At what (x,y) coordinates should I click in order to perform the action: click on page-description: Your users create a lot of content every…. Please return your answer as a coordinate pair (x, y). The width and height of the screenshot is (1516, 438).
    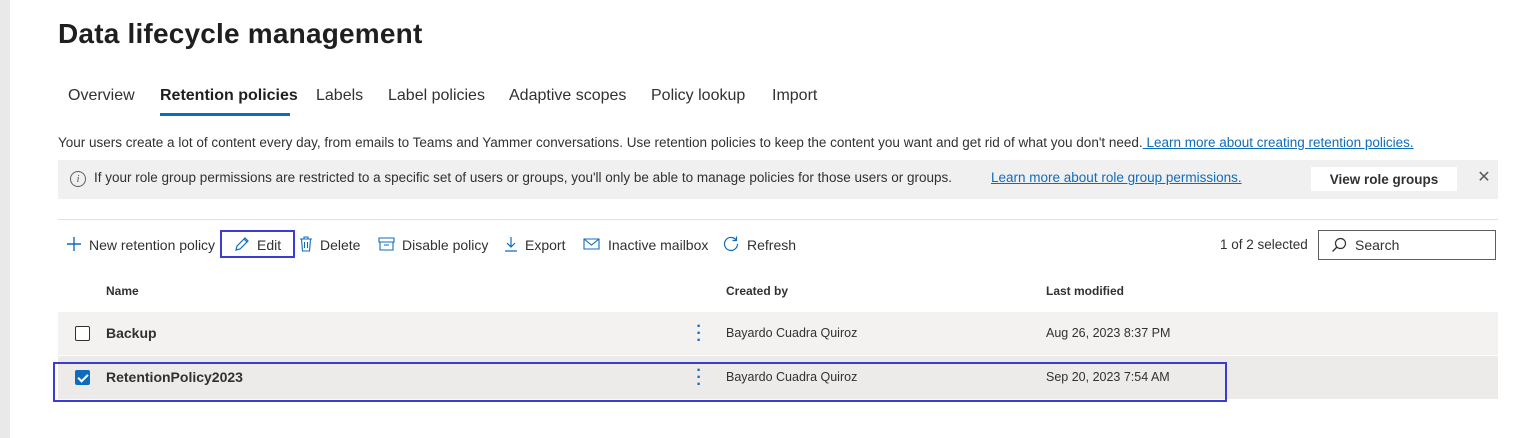
    Looking at the image, I should click on (736, 142).